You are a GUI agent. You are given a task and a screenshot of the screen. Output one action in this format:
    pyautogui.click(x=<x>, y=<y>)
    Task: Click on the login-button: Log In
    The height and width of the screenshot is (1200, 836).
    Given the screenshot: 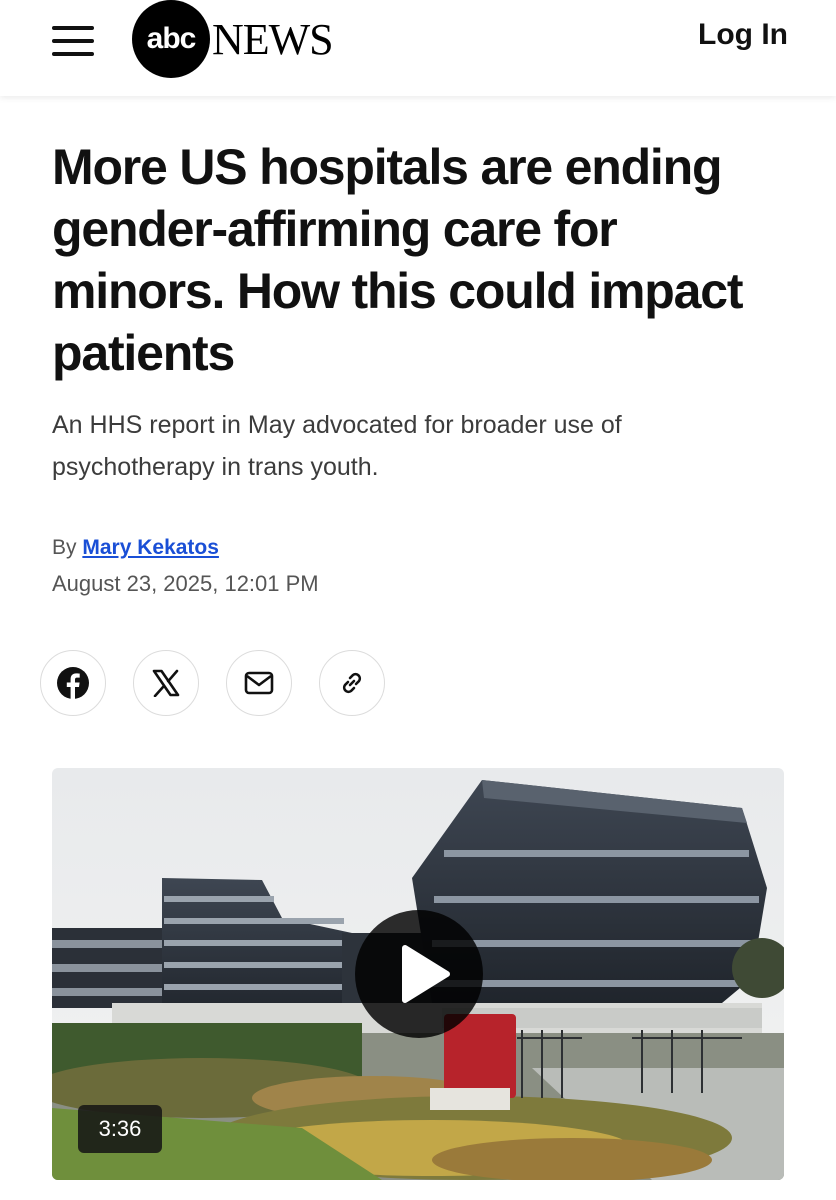 What is the action you would take?
    pyautogui.click(x=743, y=35)
    